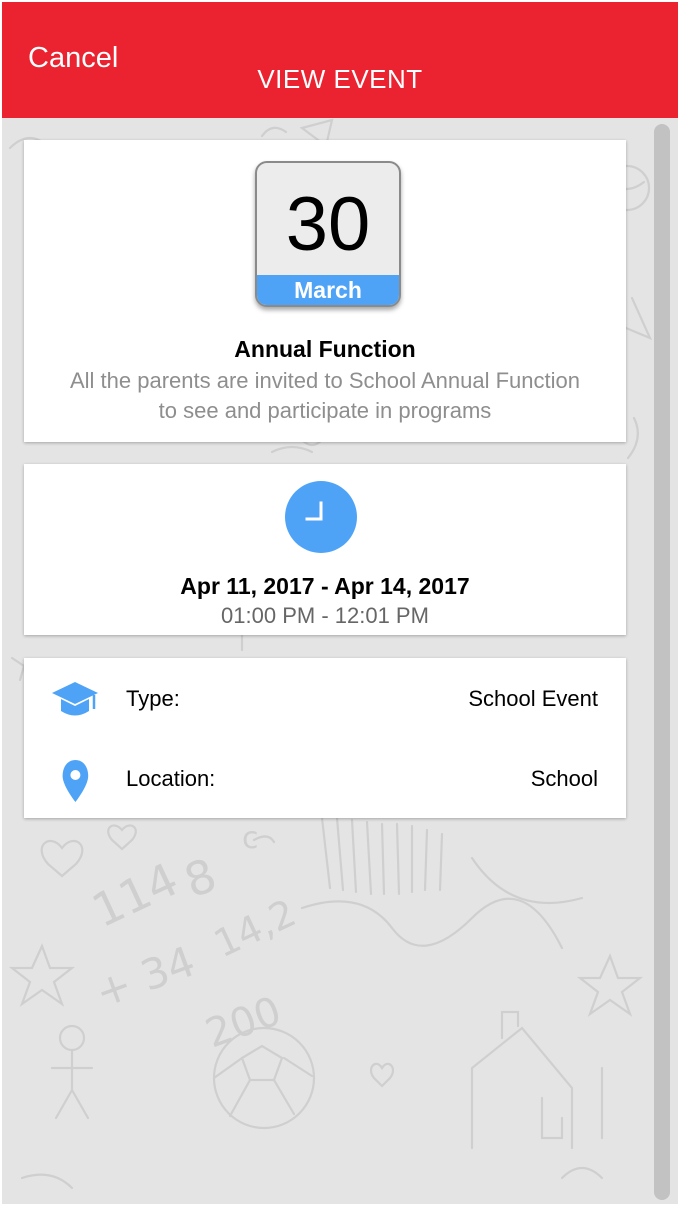 The image size is (680, 1206). What do you see at coordinates (662, 662) in the screenshot?
I see `scrollbar` at bounding box center [662, 662].